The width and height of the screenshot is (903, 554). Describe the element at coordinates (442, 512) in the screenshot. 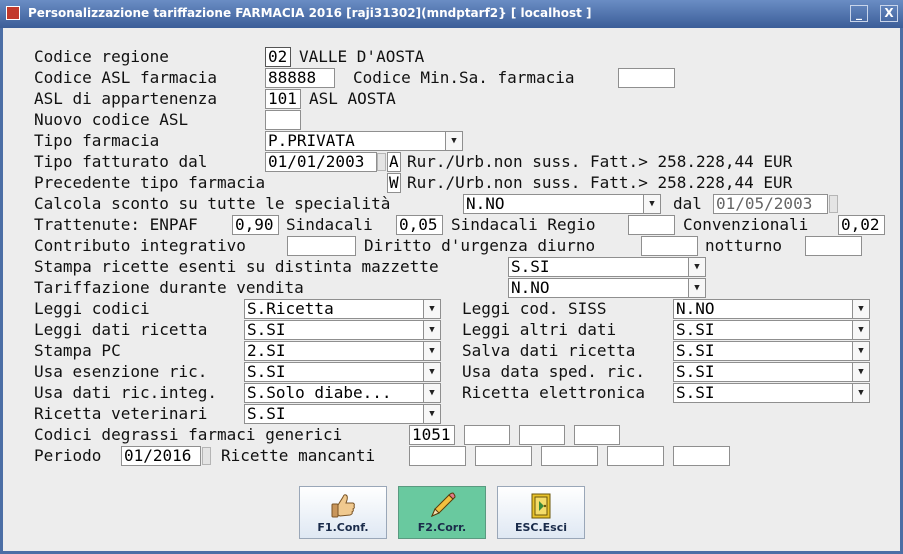

I see `correct-button: F2.Corr.` at that location.